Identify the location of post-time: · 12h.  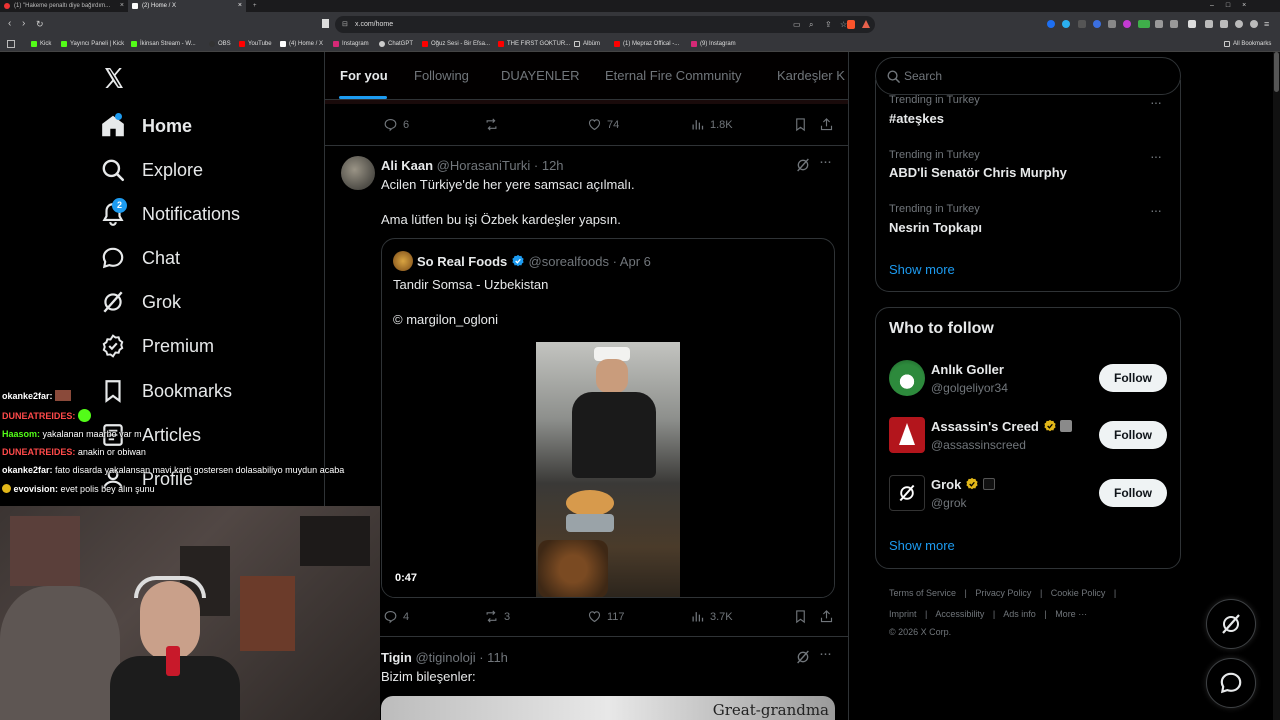
(549, 165).